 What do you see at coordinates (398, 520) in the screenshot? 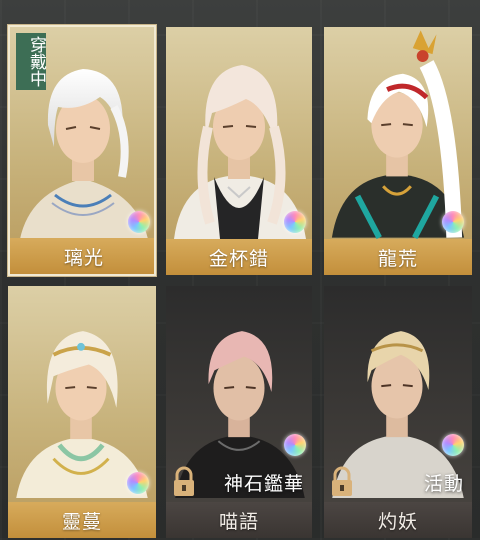
I see `outfit-name: 灼妖` at bounding box center [398, 520].